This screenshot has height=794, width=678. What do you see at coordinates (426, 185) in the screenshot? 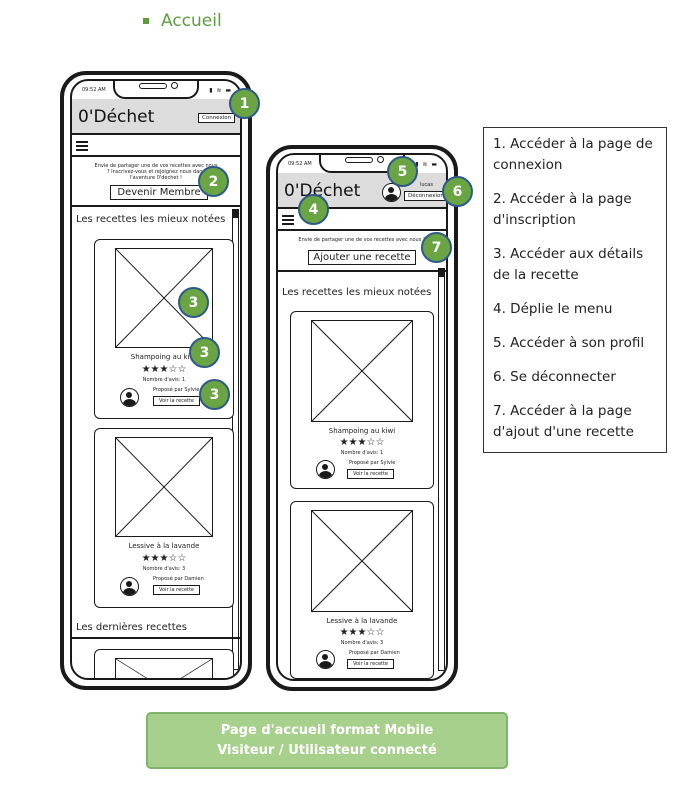
I see `username: lucas` at bounding box center [426, 185].